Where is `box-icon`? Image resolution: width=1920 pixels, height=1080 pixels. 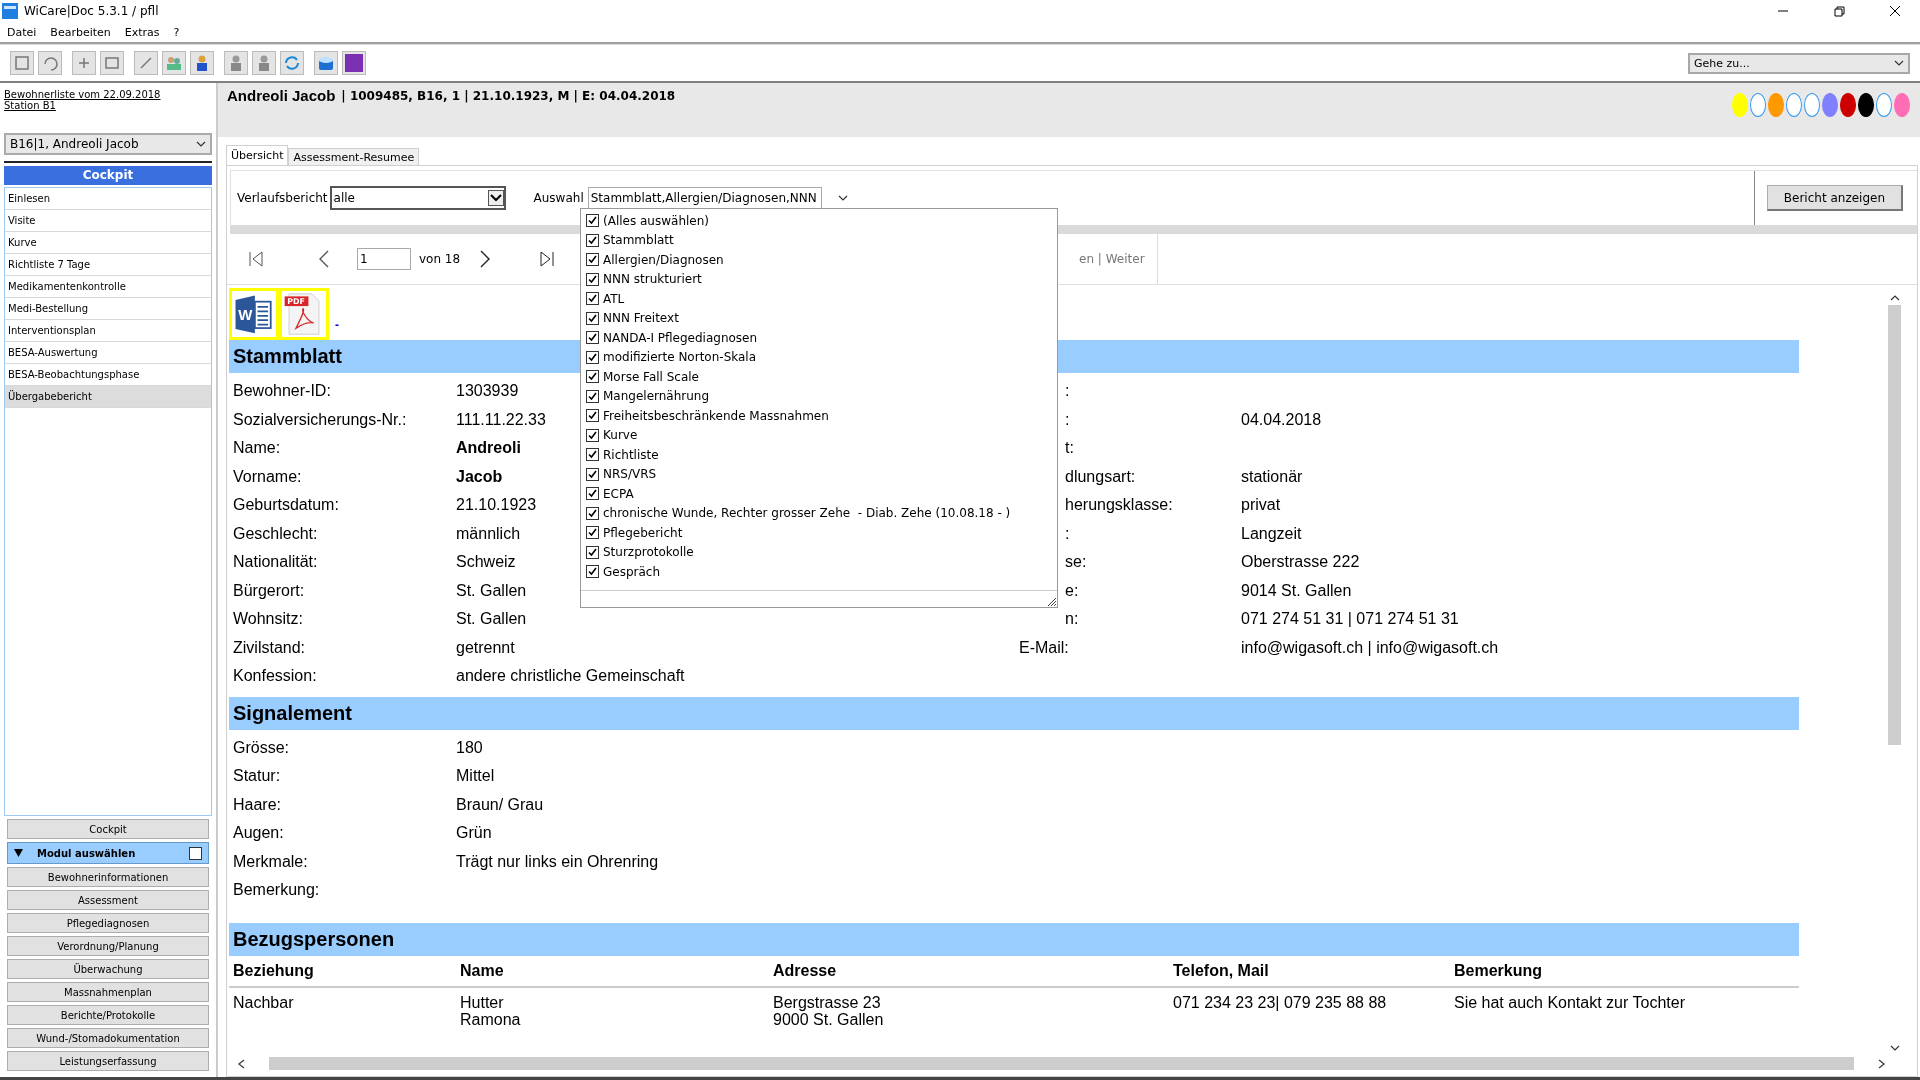
box-icon is located at coordinates (326, 63).